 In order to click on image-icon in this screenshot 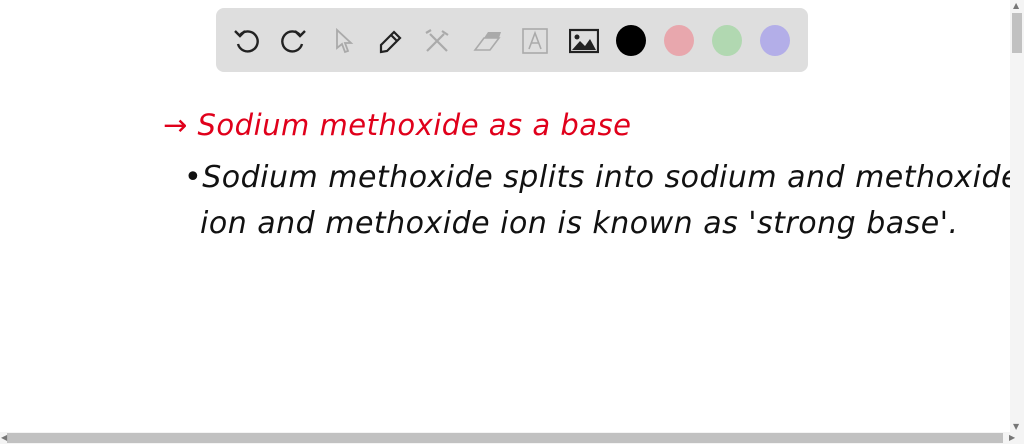, I will do `click(584, 41)`.